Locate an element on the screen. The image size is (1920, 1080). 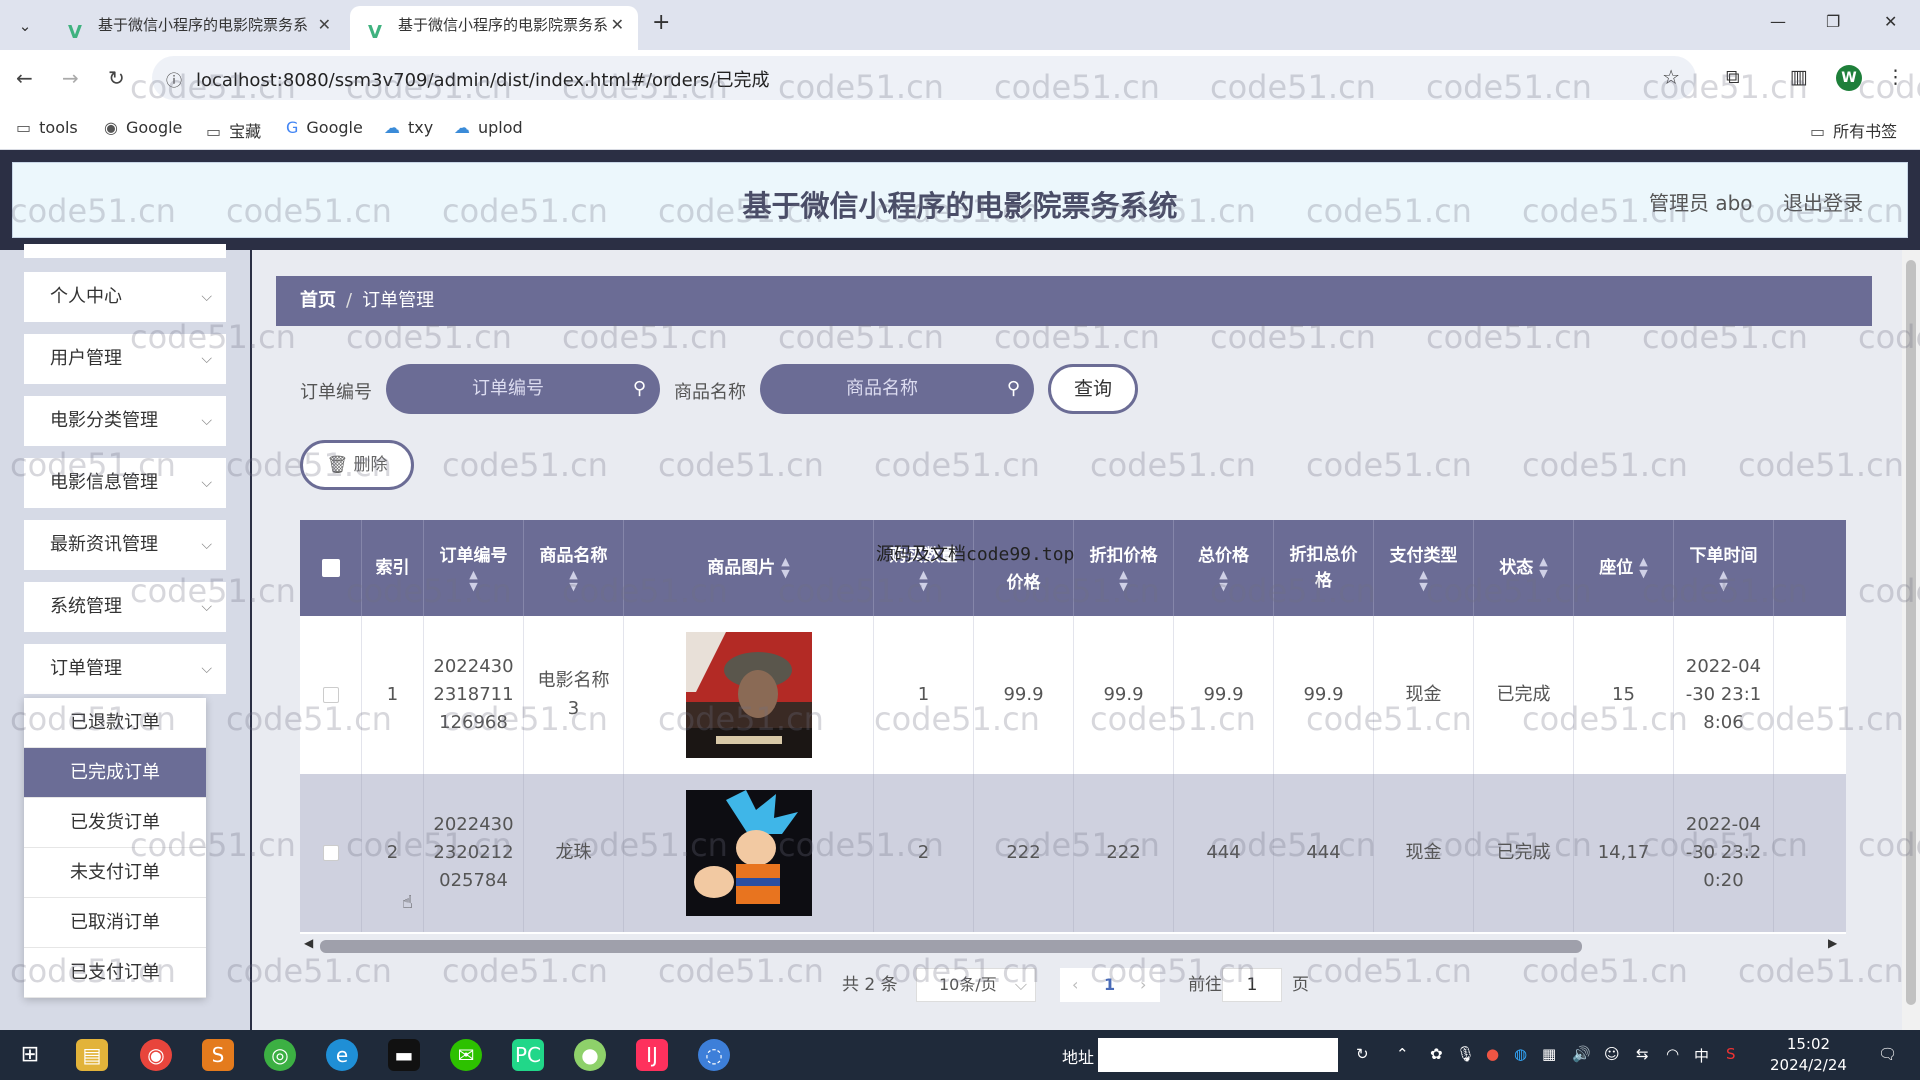
tray-shield-icon: ◍ is located at coordinates (1520, 1054).